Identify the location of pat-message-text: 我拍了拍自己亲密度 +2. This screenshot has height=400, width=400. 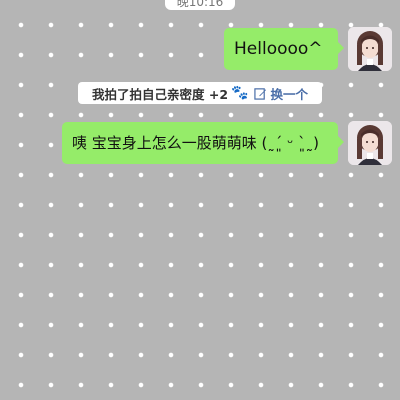
(160, 94).